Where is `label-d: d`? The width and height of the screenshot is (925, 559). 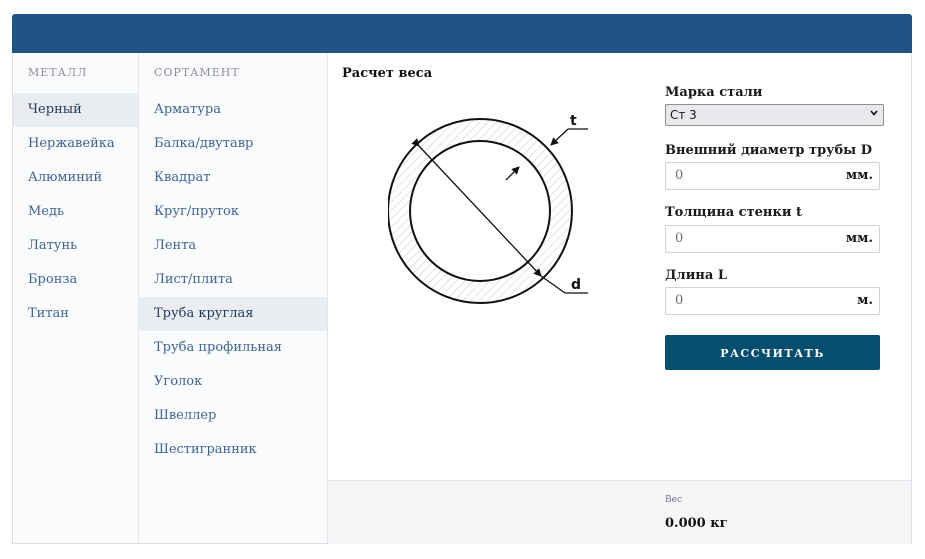
label-d: d is located at coordinates (576, 285).